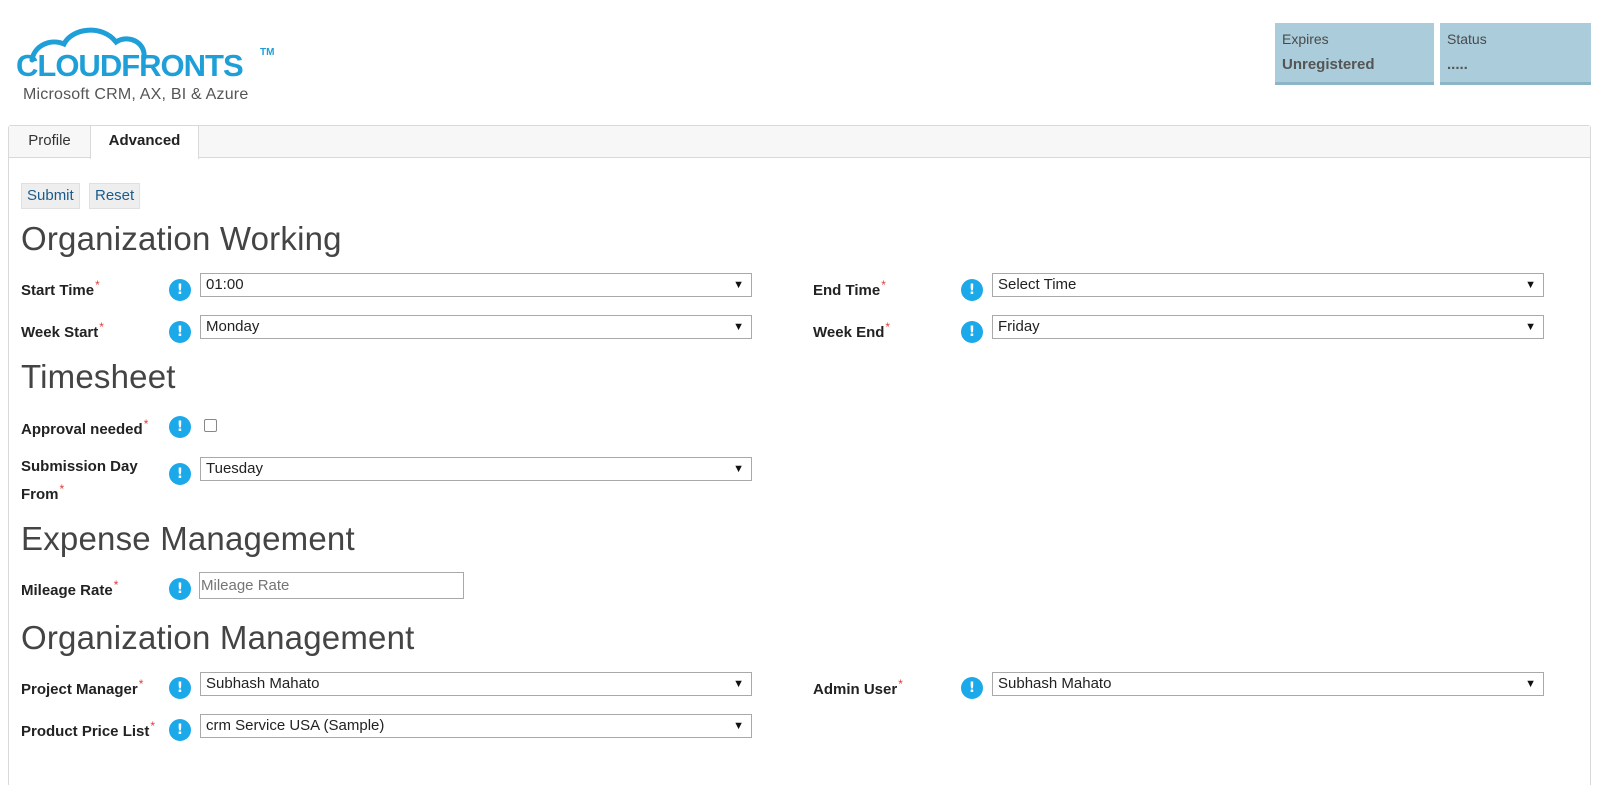 This screenshot has width=1597, height=785. I want to click on submission-day-label: Submission Day From*, so click(79, 480).